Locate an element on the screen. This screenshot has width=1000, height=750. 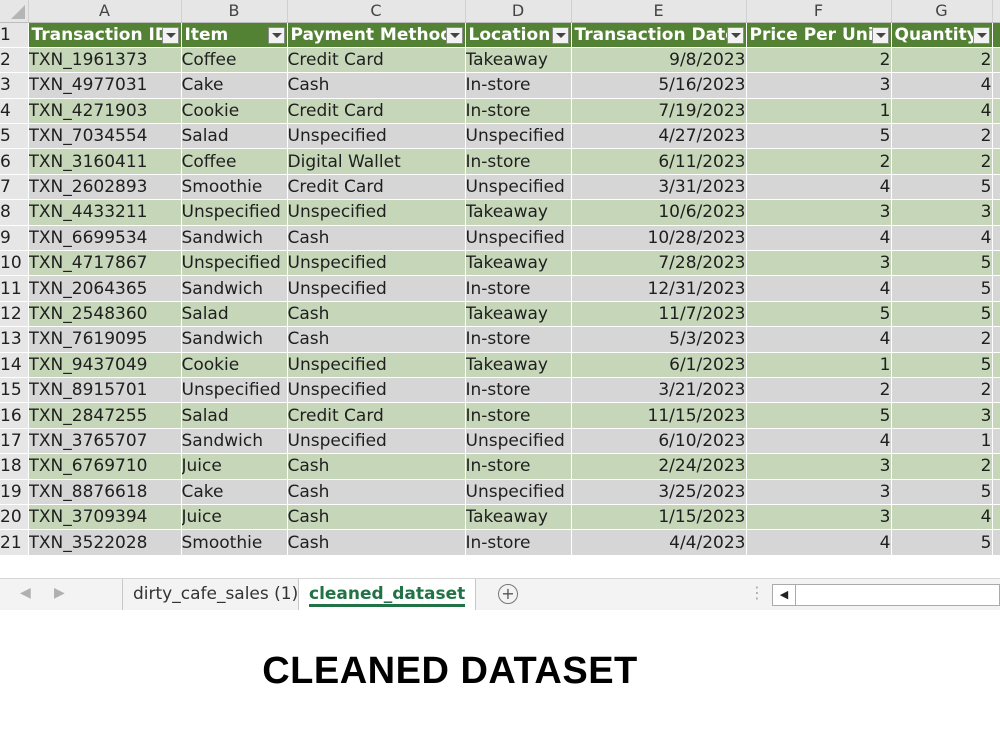
table-cell: Cake is located at coordinates (234, 492).